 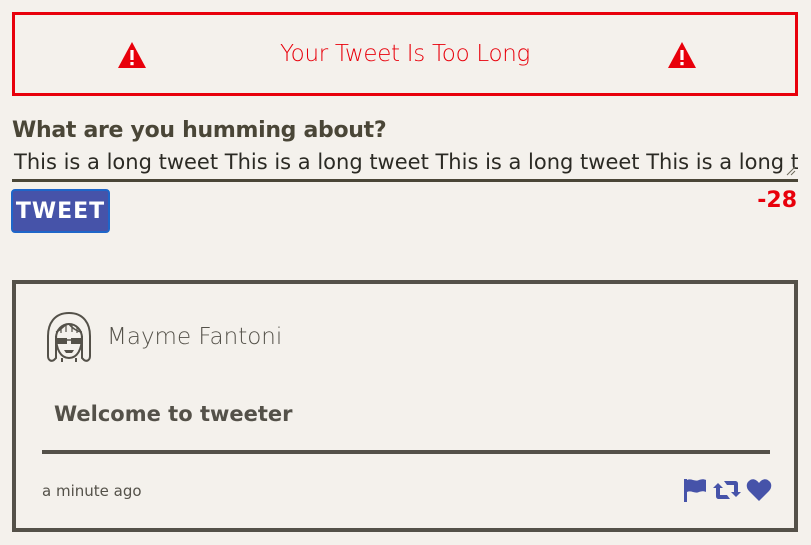 I want to click on flag-icon, so click(x=695, y=492).